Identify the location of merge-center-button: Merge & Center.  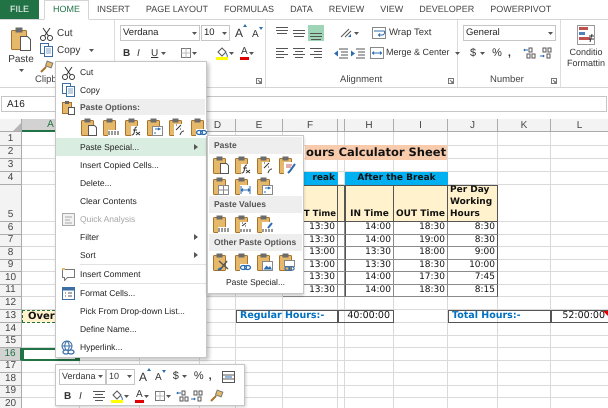
(415, 53).